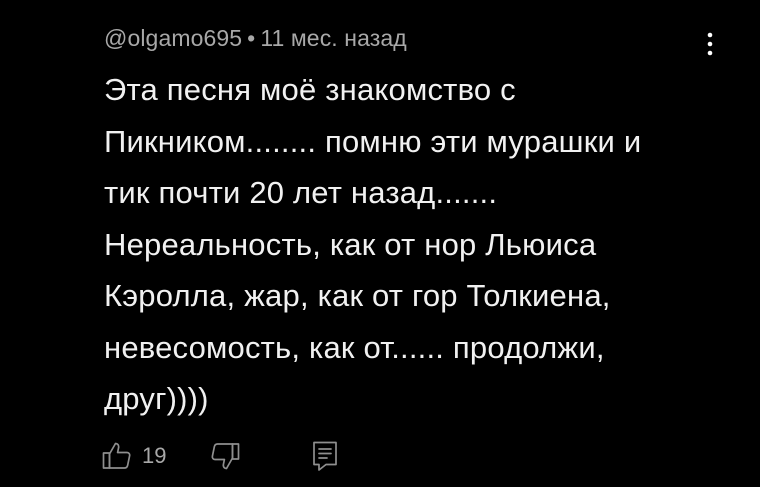  I want to click on comment-text-line: Пикником........ помню эти мурашки и, so click(373, 141).